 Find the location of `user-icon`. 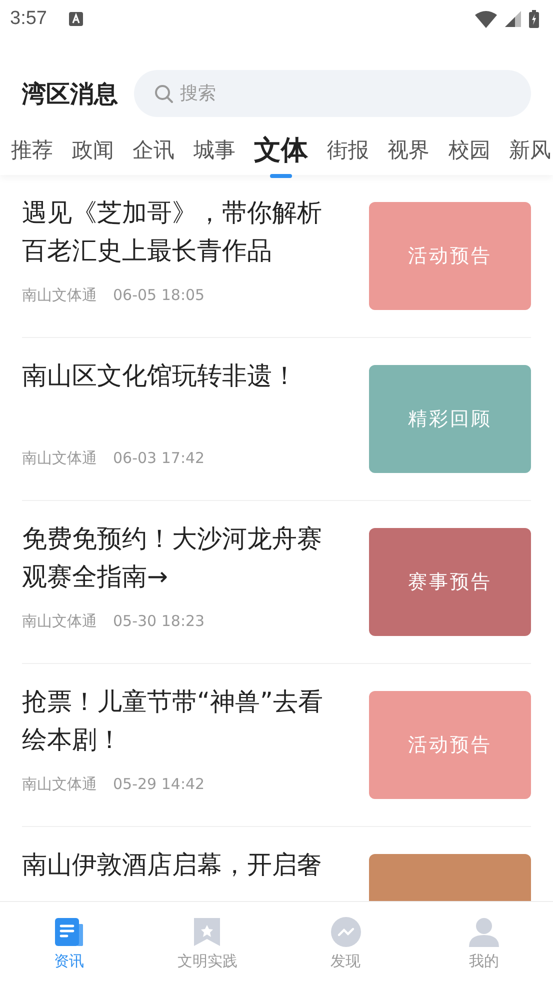

user-icon is located at coordinates (484, 932).